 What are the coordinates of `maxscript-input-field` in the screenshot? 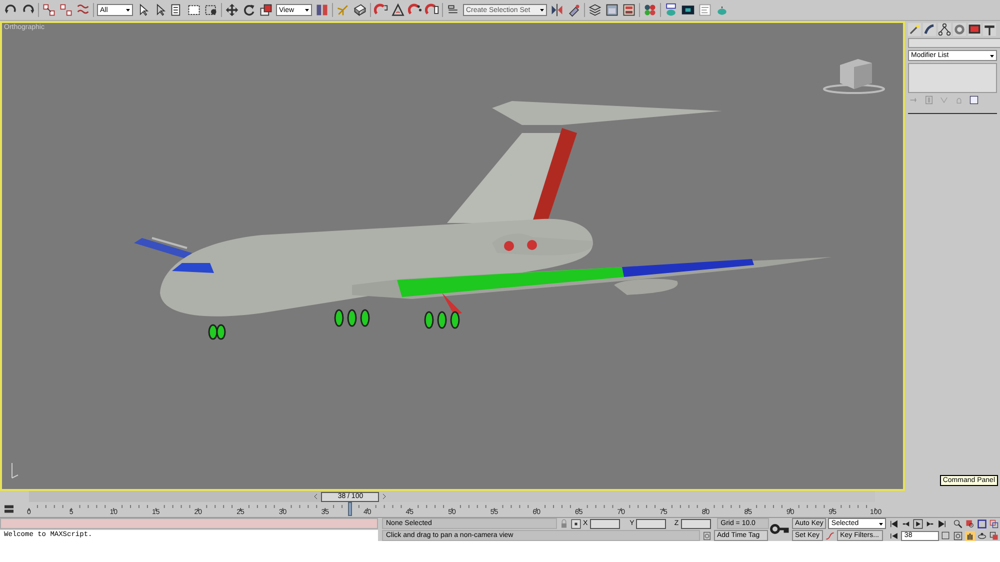 It's located at (189, 523).